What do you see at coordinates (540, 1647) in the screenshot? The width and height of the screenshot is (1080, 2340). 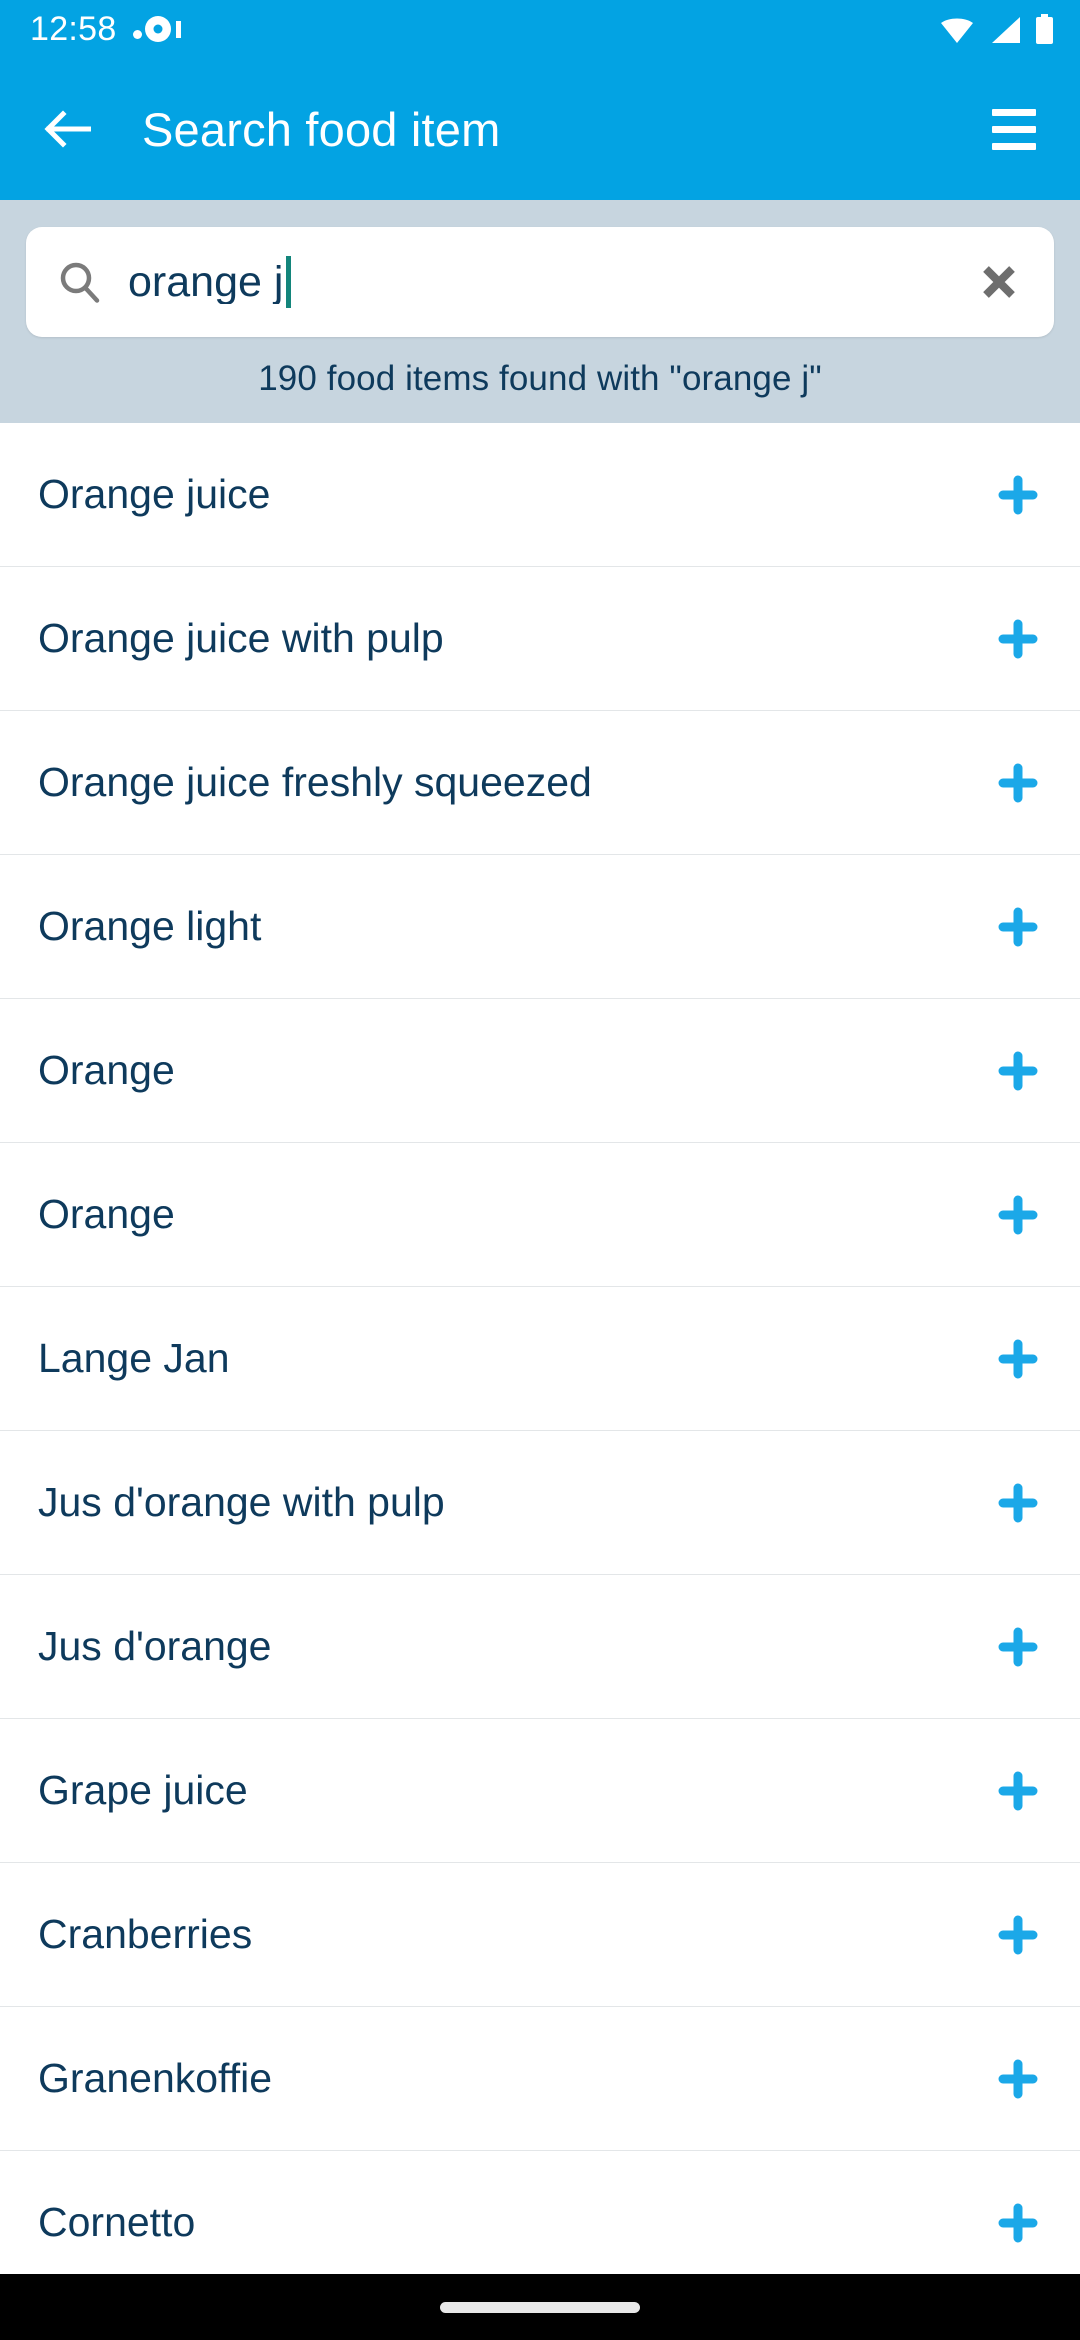 I see `result-row: Jus d'orange` at bounding box center [540, 1647].